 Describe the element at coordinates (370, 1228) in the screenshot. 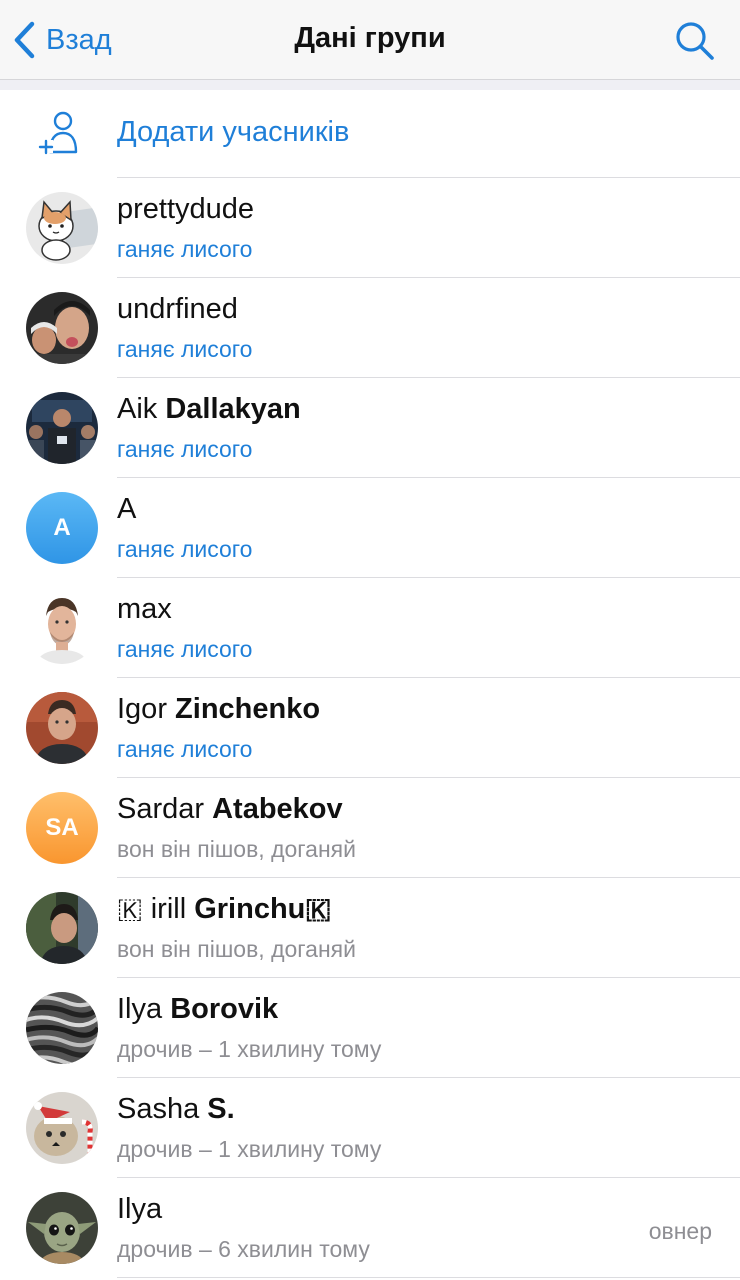

I see `member-row: Ilya дрочив – 6 хвилин тому овнер` at that location.